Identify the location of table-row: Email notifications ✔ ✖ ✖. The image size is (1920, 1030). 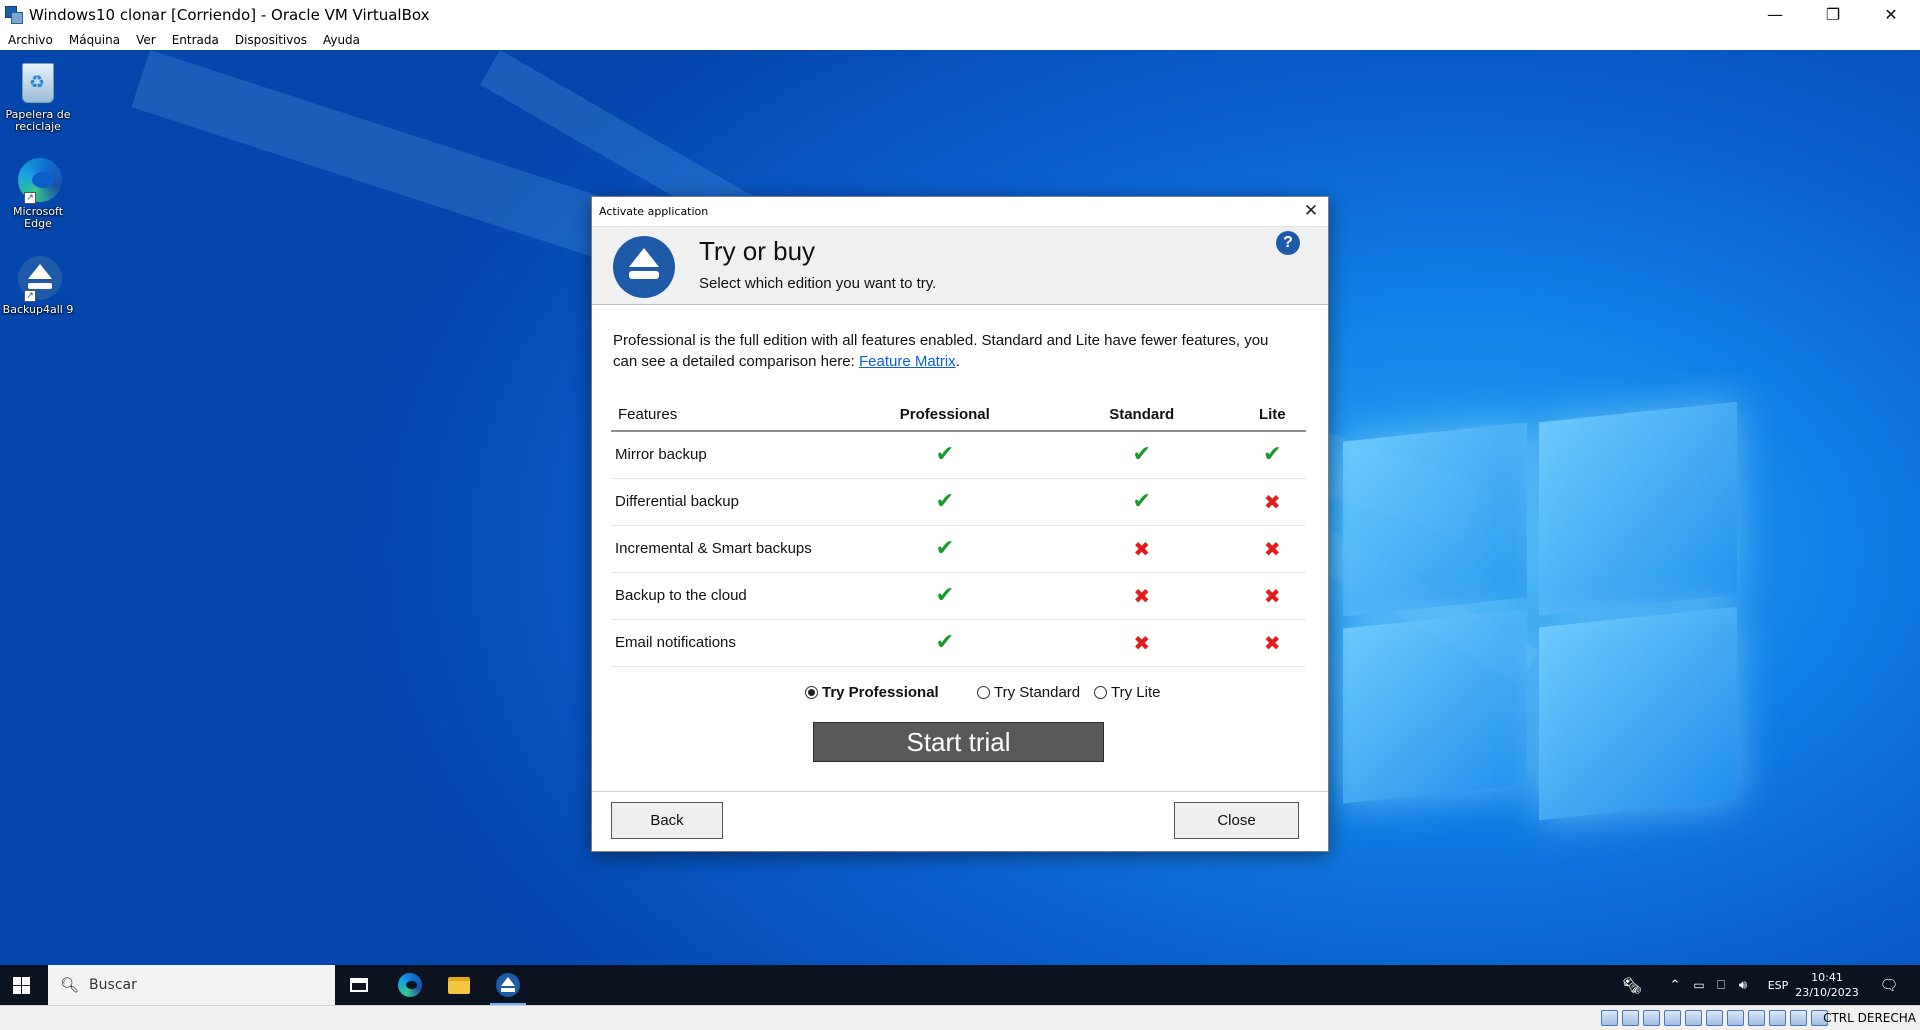
(958, 643).